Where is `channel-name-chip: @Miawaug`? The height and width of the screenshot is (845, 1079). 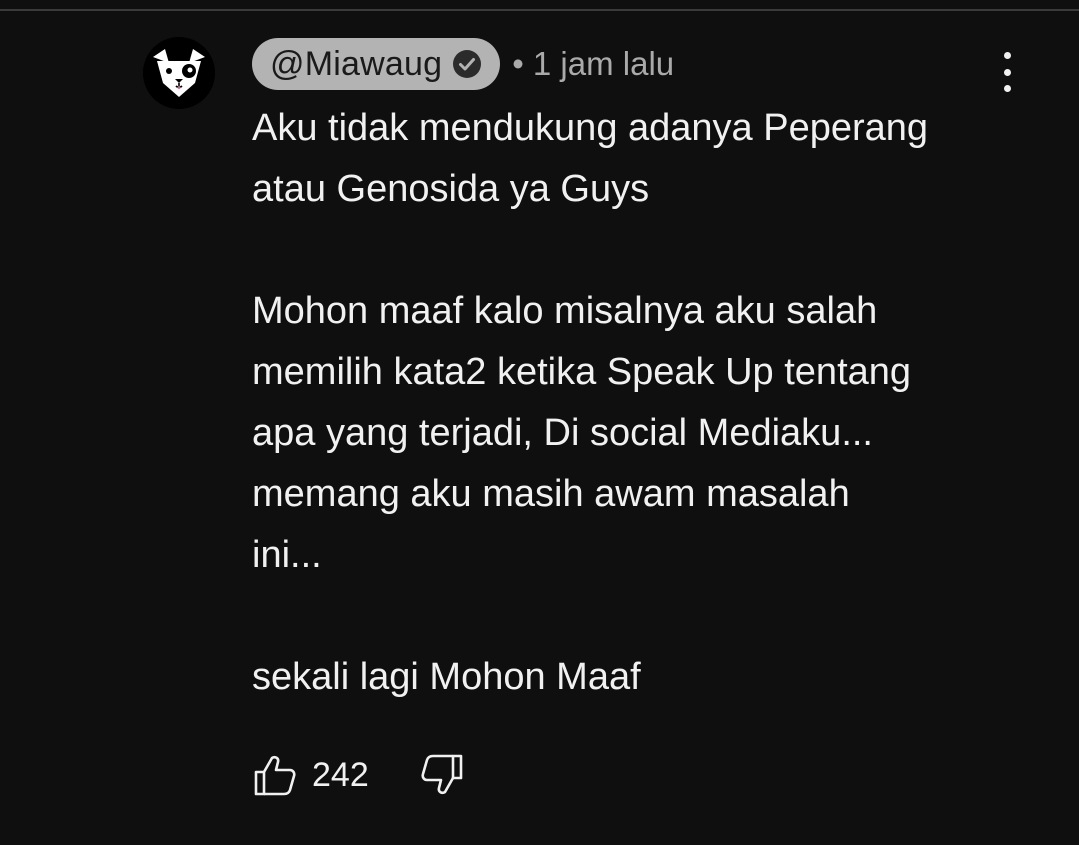
channel-name-chip: @Miawaug is located at coordinates (376, 64).